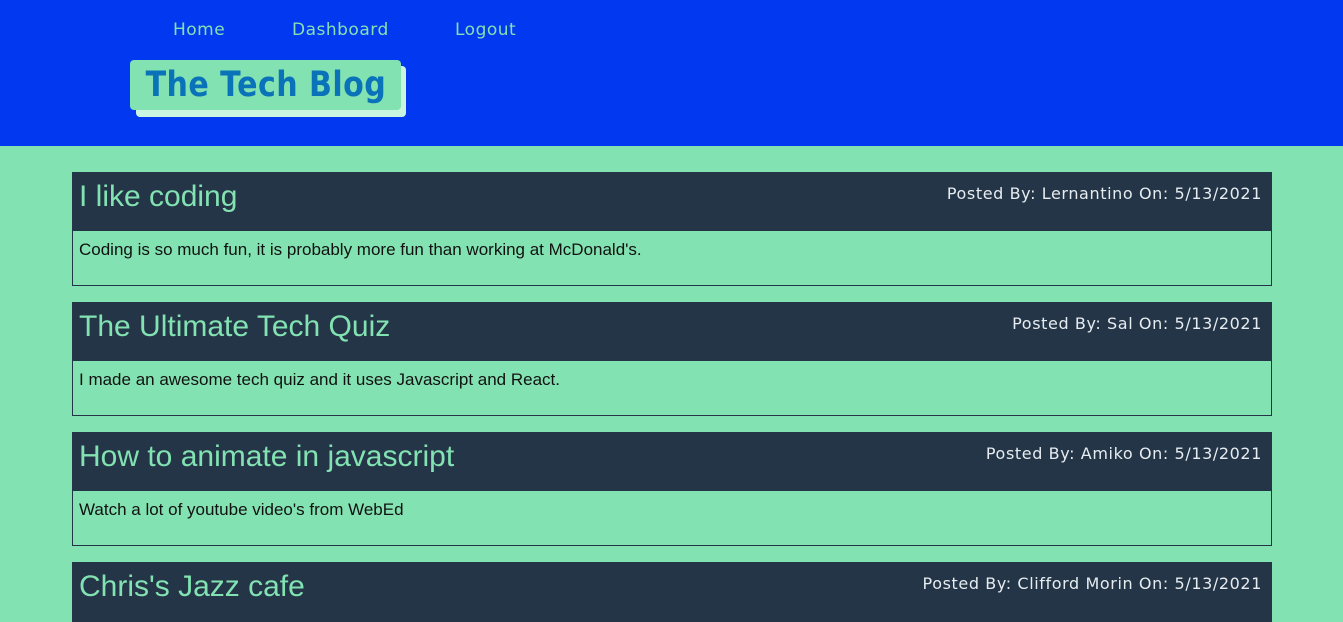 This screenshot has width=1343, height=622. What do you see at coordinates (485, 30) in the screenshot?
I see `nav-logout-link: Logout` at bounding box center [485, 30].